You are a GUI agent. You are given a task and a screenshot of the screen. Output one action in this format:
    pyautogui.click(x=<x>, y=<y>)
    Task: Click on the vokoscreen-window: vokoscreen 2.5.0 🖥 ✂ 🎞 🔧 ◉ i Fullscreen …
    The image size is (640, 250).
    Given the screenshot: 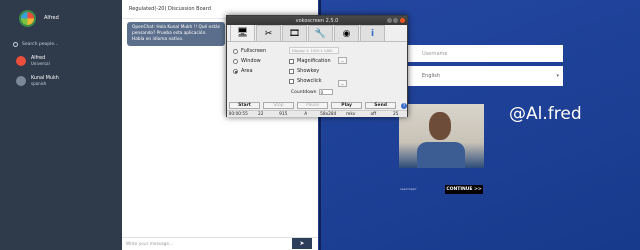 What is the action you would take?
    pyautogui.click(x=317, y=66)
    